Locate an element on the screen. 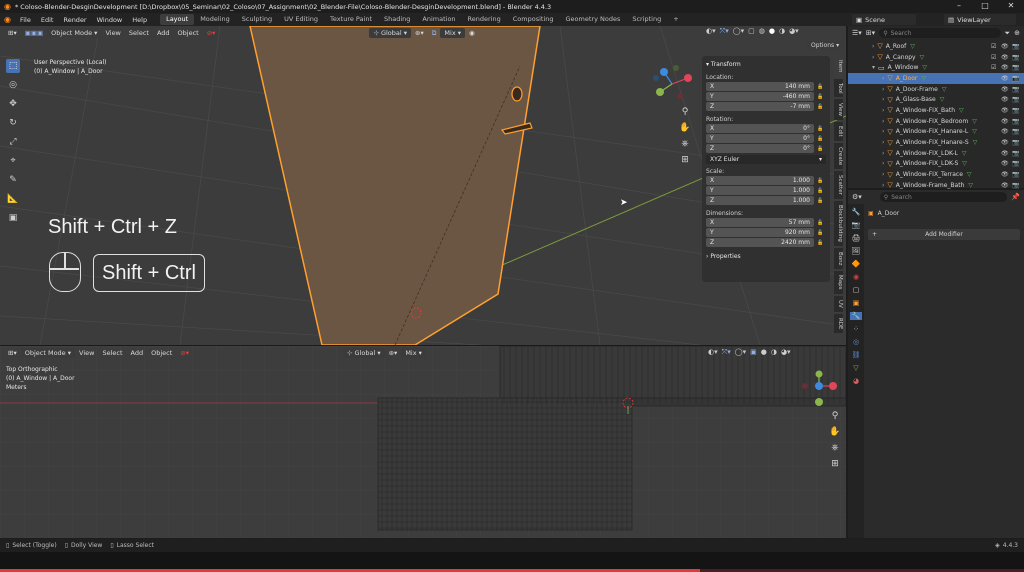 This screenshot has width=1024, height=572. scale-y-field: Y 1.000 is located at coordinates (760, 190).